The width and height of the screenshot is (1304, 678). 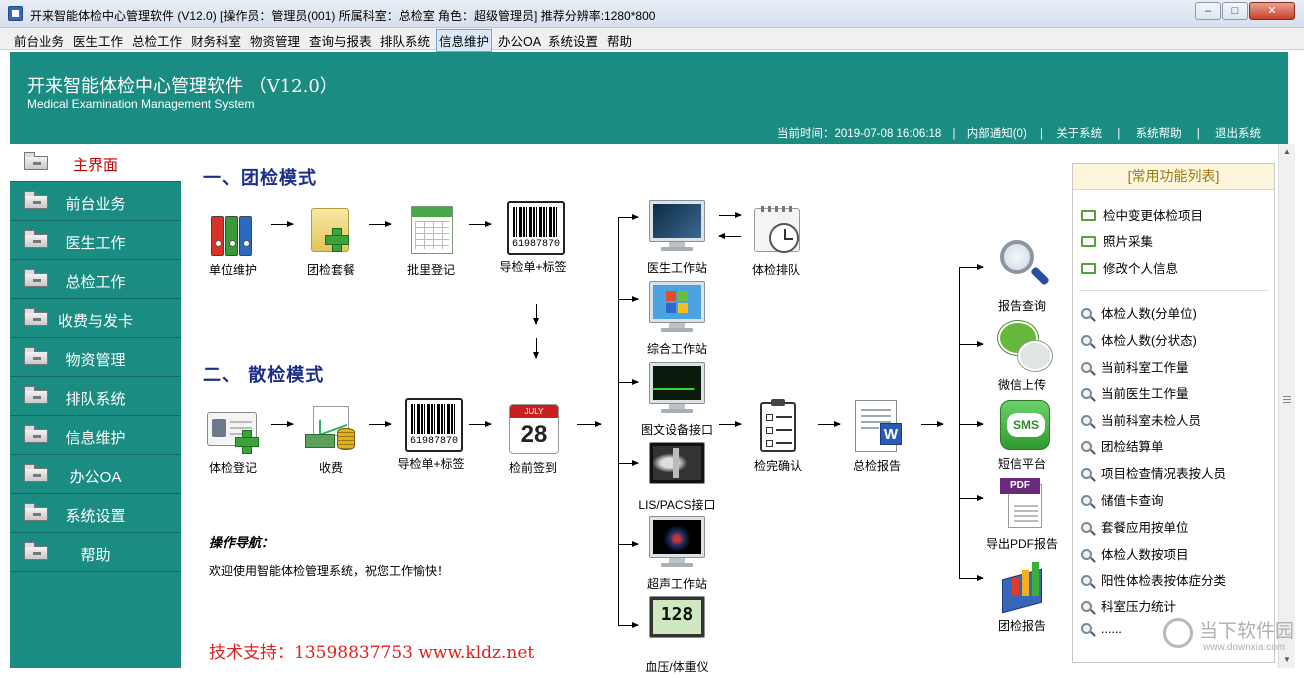 What do you see at coordinates (329, 571) in the screenshot?
I see `nav-welcome-text: 欢迎使用智能体检管理系统，祝您工作愉快！` at bounding box center [329, 571].